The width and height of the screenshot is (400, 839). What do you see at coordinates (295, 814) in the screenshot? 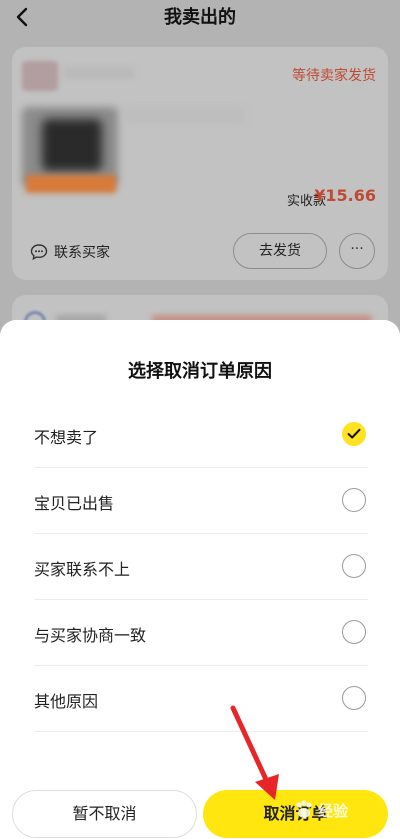
I see `cancel-order-button: 取消订单` at bounding box center [295, 814].